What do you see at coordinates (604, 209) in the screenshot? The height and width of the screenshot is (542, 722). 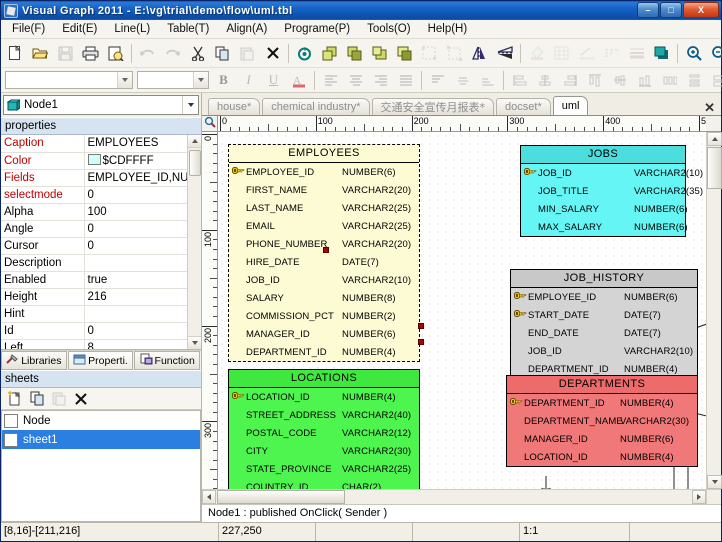 I see `er-table-field-row: MIN_SALARY NUMBER(6)` at bounding box center [604, 209].